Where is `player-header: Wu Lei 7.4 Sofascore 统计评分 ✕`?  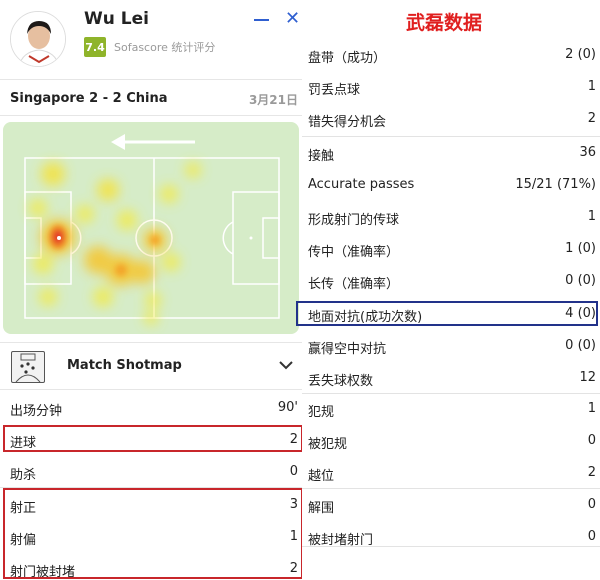 player-header: Wu Lei 7.4 Sofascore 统计评分 ✕ is located at coordinates (151, 40).